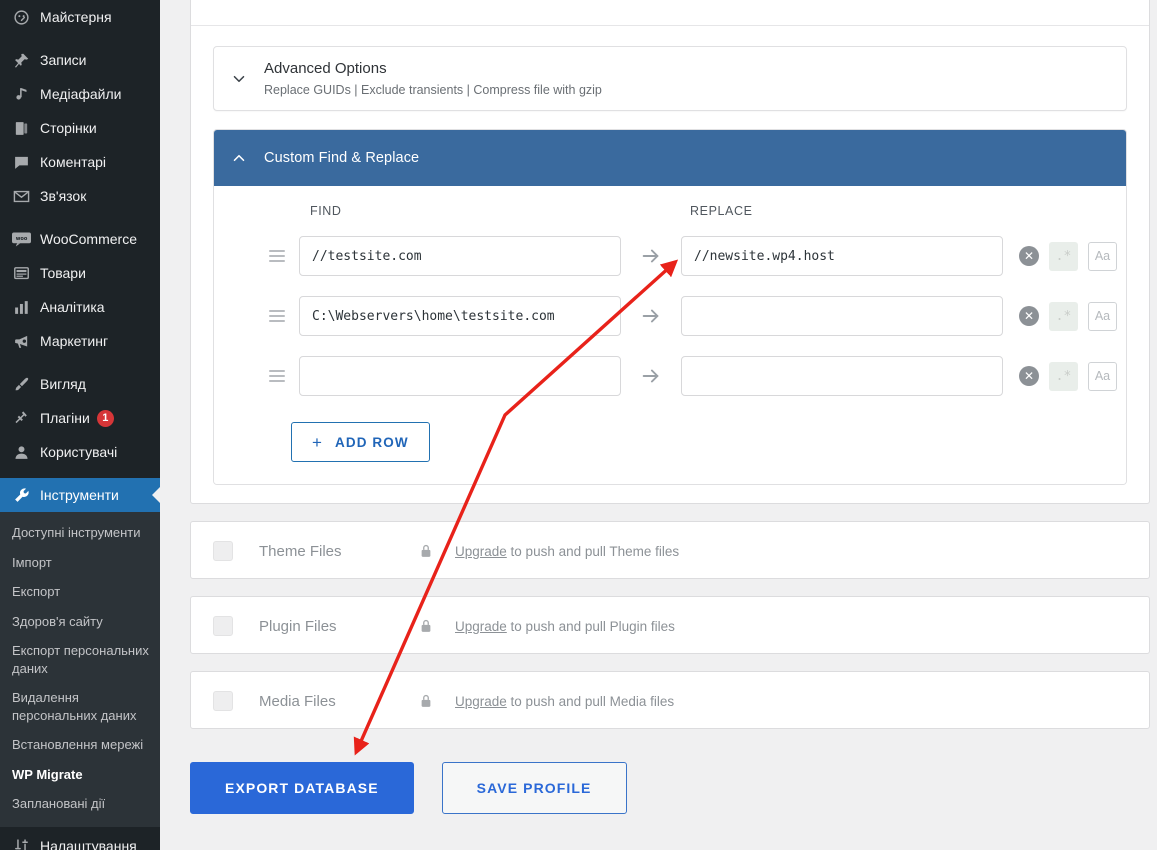 This screenshot has height=850, width=1157. What do you see at coordinates (325, 68) in the screenshot?
I see `advanced-options-title: Advanced Options` at bounding box center [325, 68].